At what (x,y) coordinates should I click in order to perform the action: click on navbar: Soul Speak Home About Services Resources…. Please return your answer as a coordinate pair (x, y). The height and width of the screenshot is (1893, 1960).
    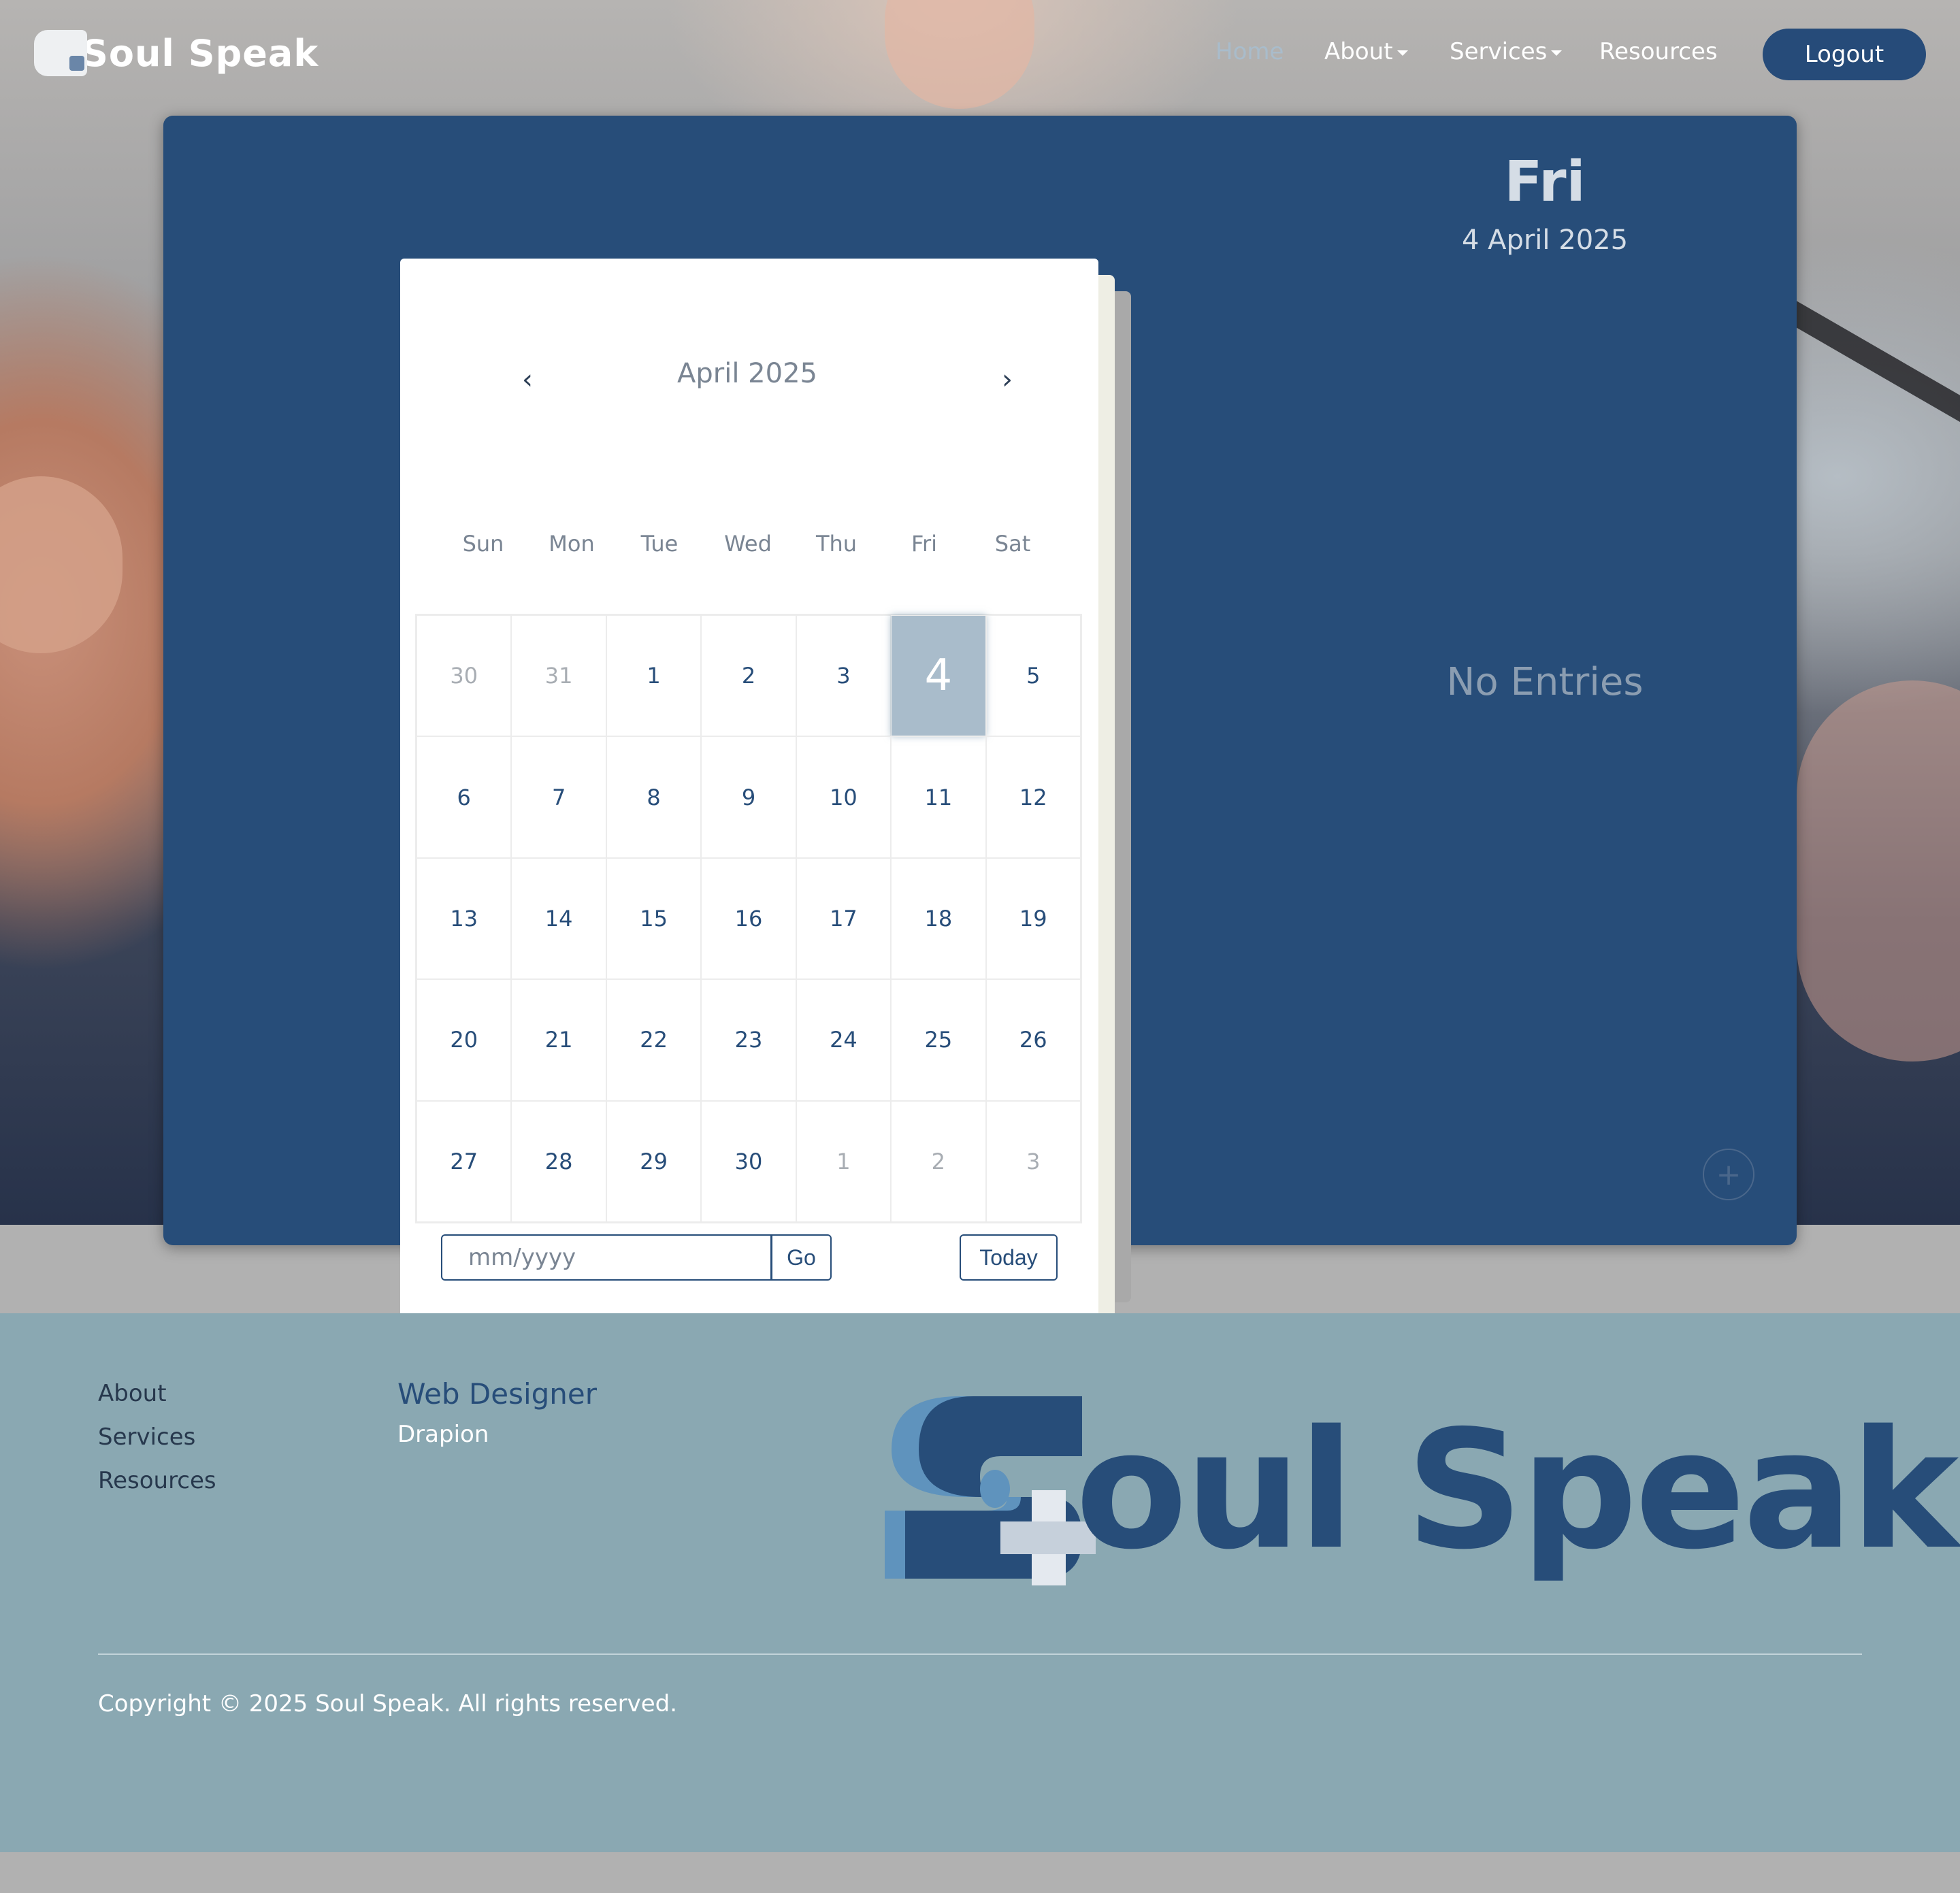
    Looking at the image, I should click on (980, 54).